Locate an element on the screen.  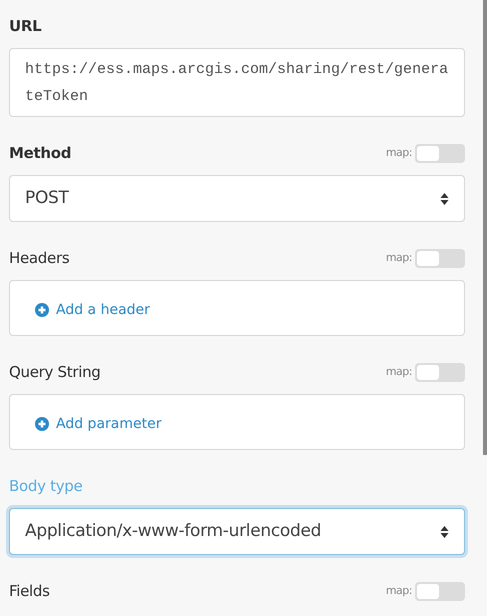
add-link: Add parameter is located at coordinates (98, 422).